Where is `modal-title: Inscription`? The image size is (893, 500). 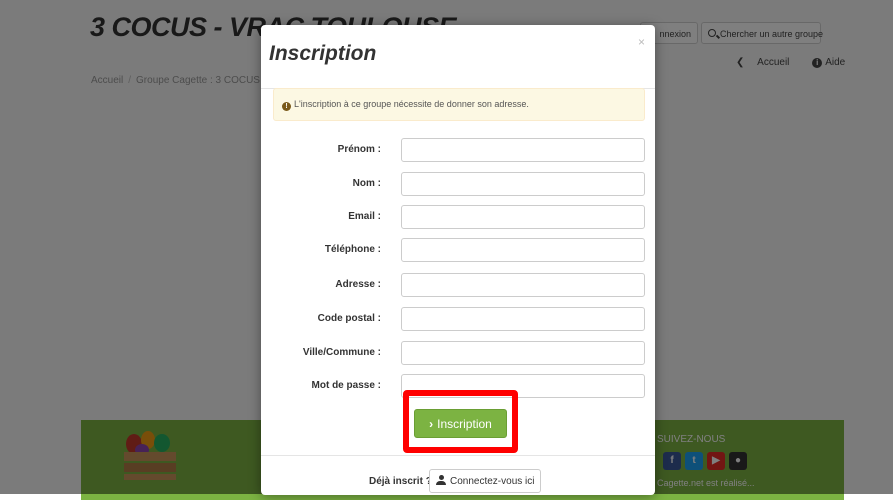 modal-title: Inscription is located at coordinates (323, 53).